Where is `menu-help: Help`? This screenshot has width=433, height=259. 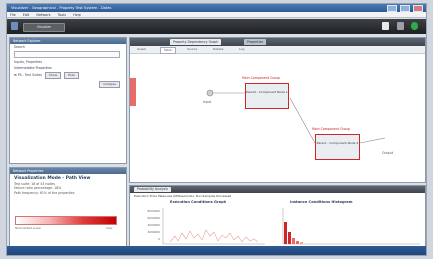
menu-help: Help is located at coordinates (77, 15).